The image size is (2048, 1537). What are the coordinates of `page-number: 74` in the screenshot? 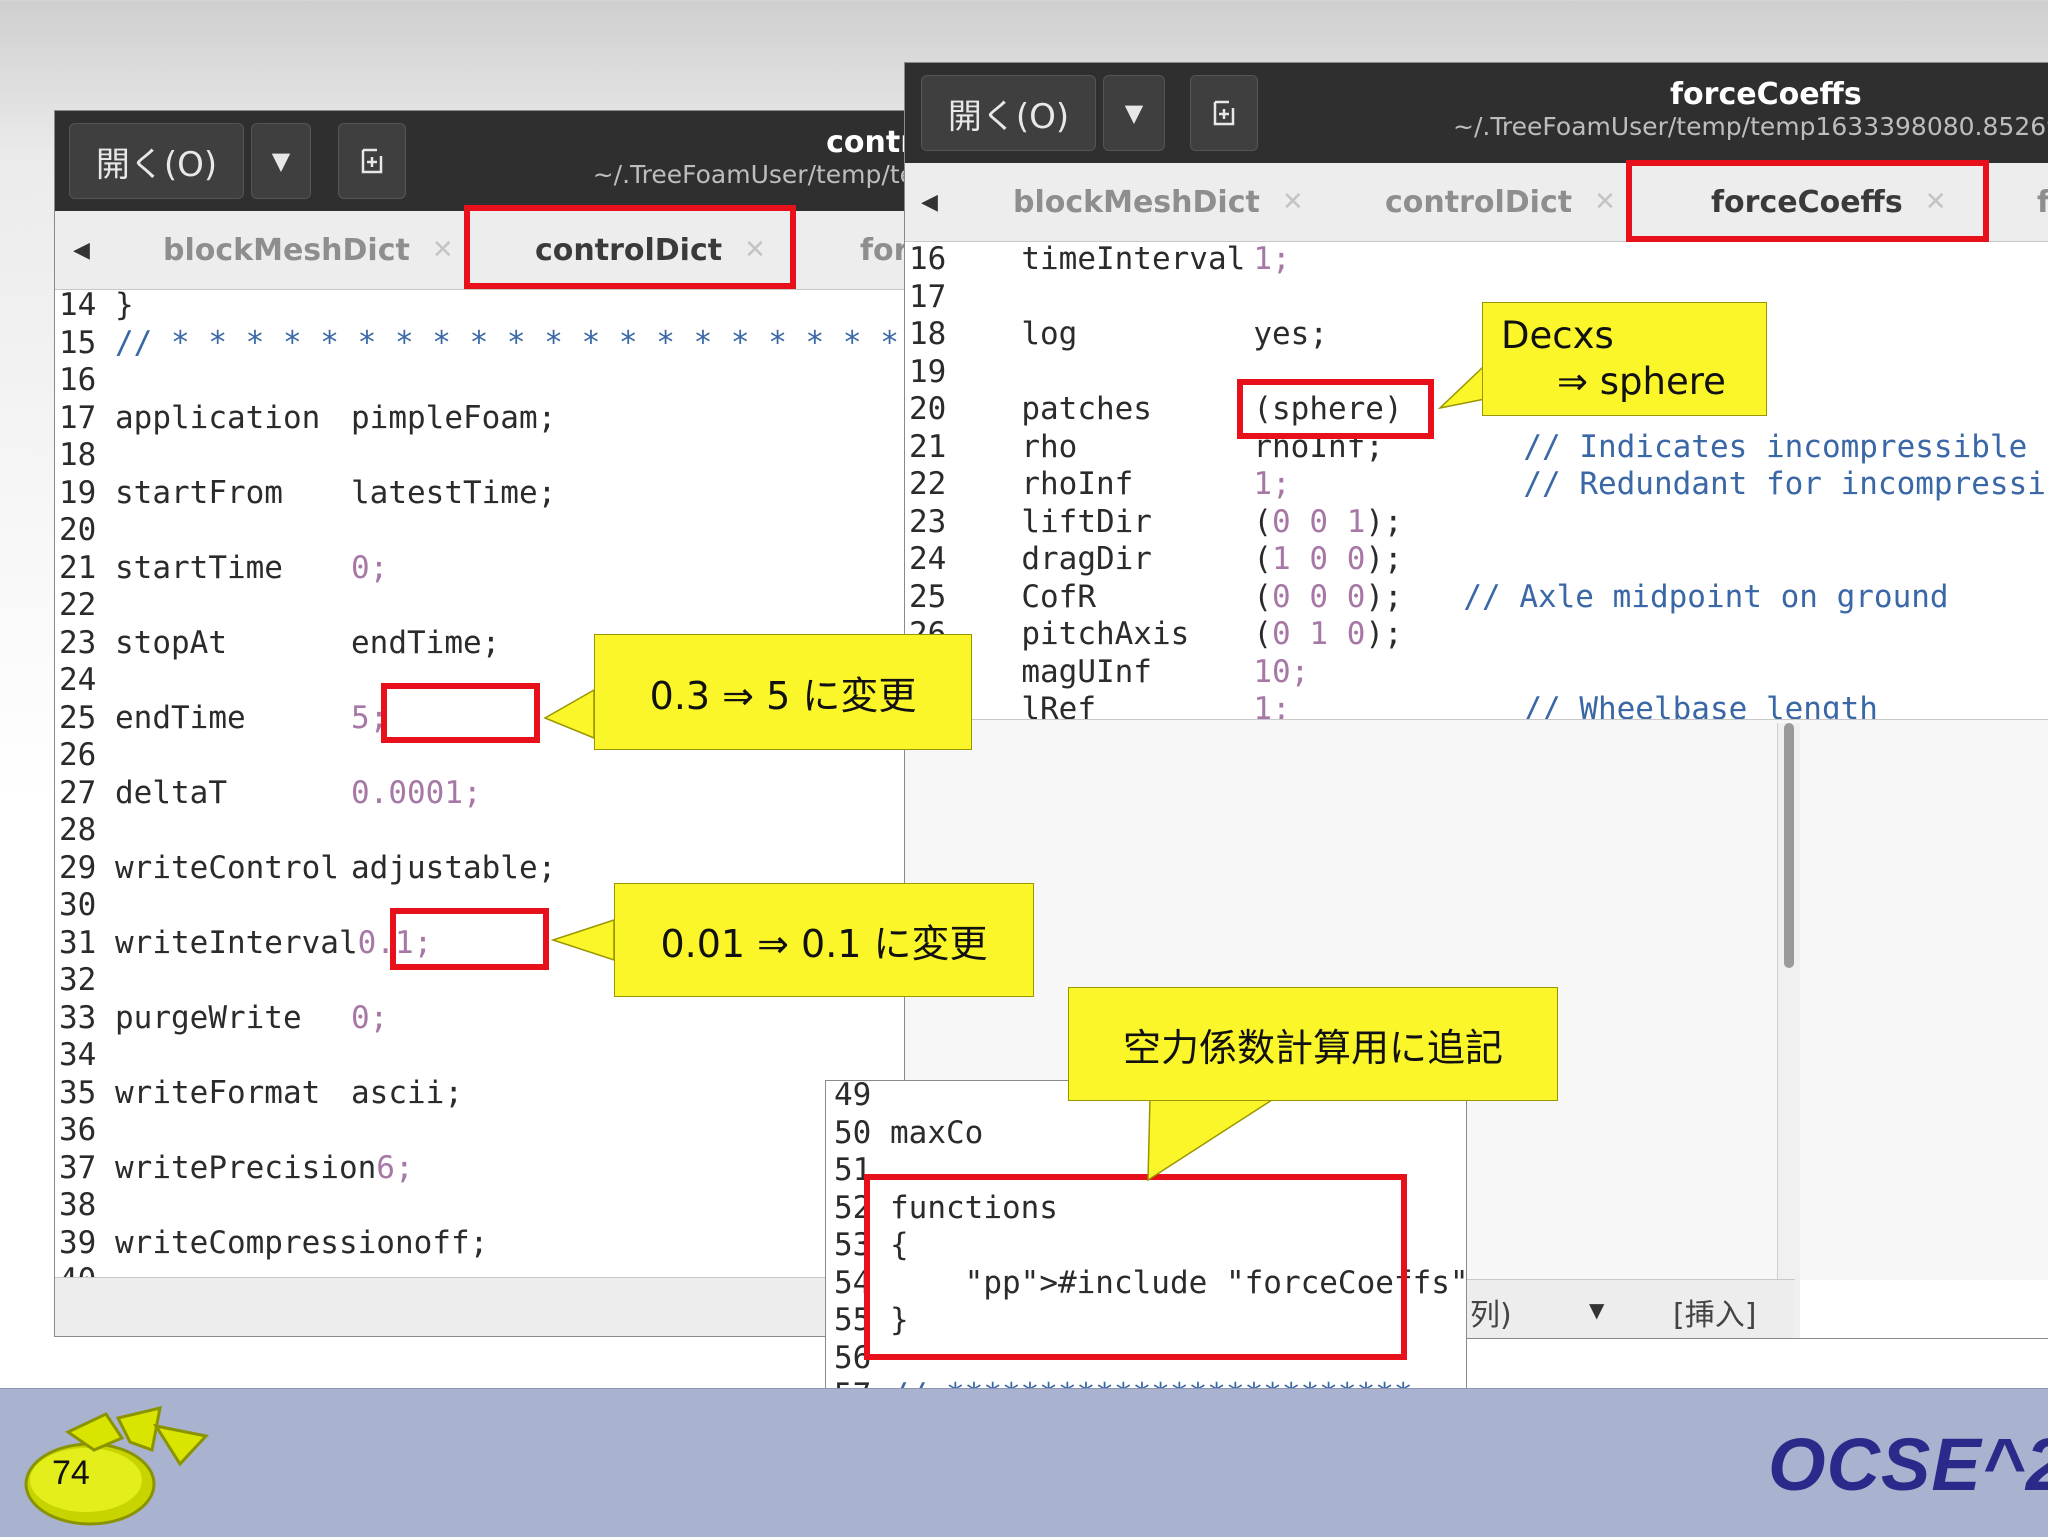 It's located at (71, 1473).